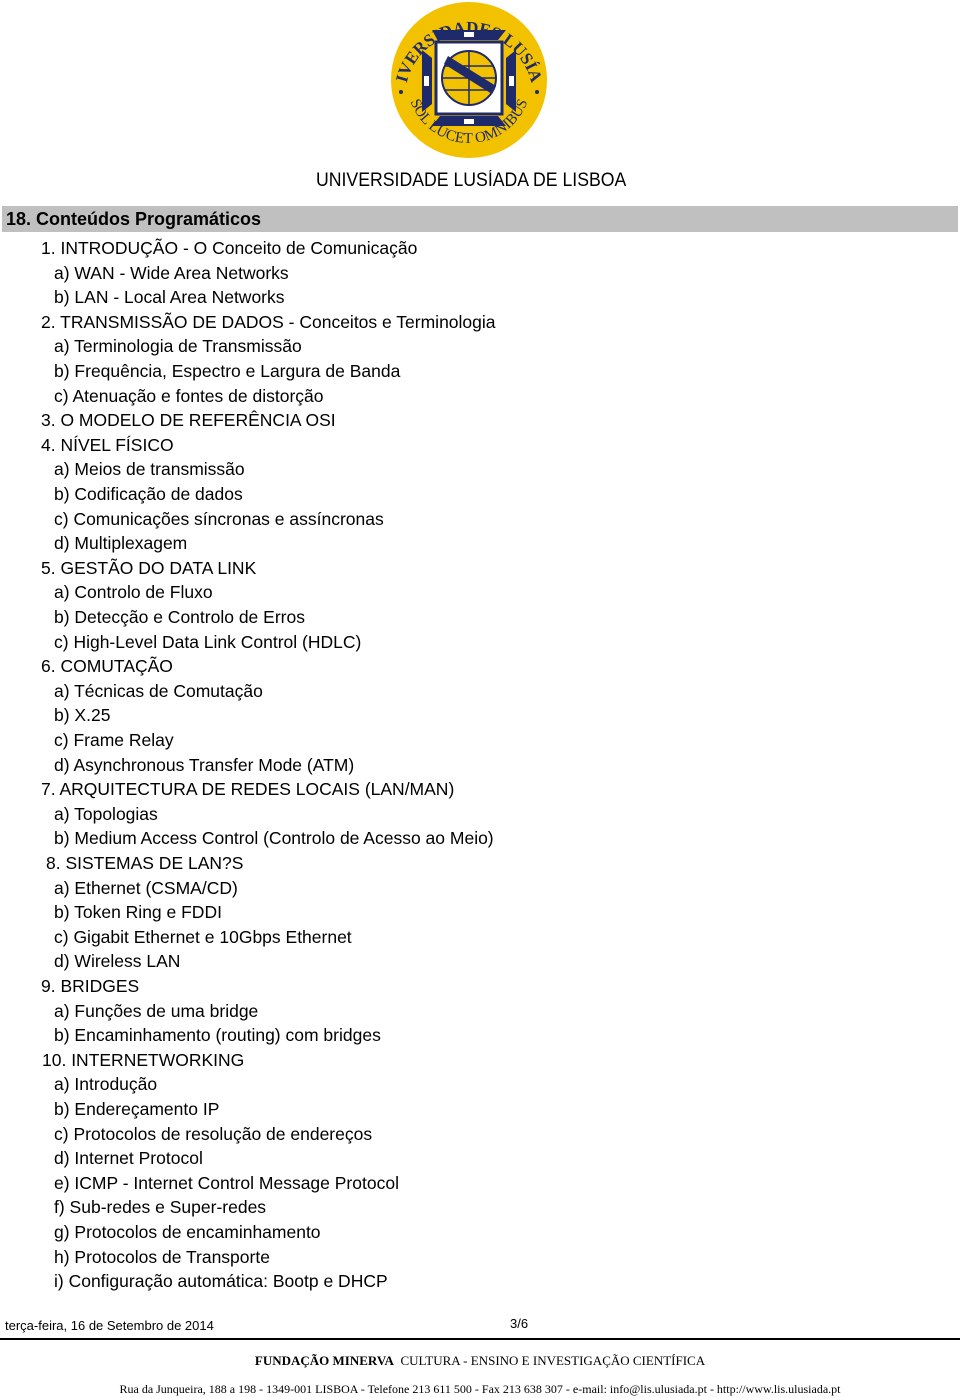 The height and width of the screenshot is (1398, 960). I want to click on subtopic-item: c) High-Level Data Link Control (HDLC), so click(208, 641).